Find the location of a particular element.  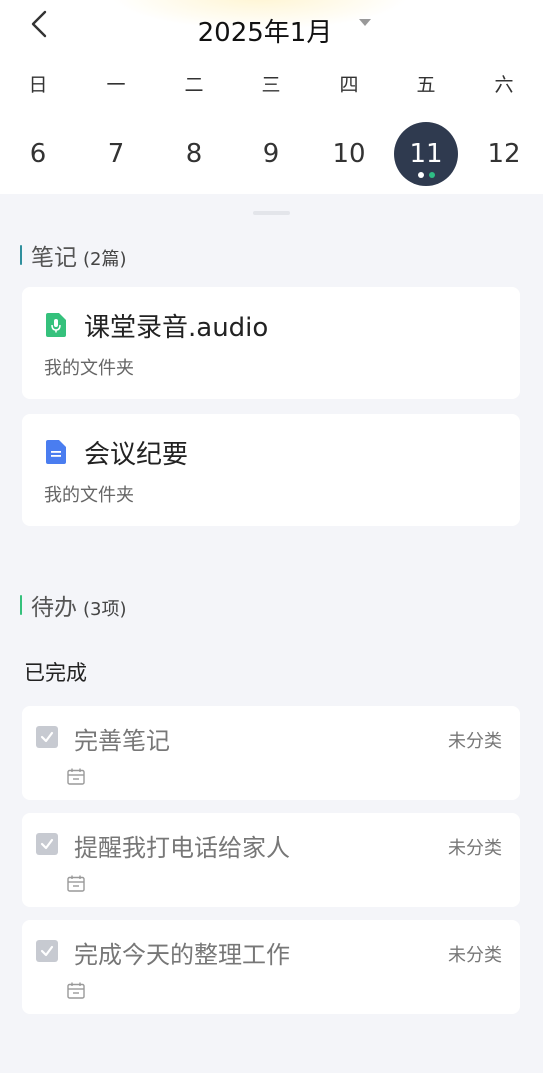

note-card: 会议纪要 我的文件夹 is located at coordinates (271, 470).